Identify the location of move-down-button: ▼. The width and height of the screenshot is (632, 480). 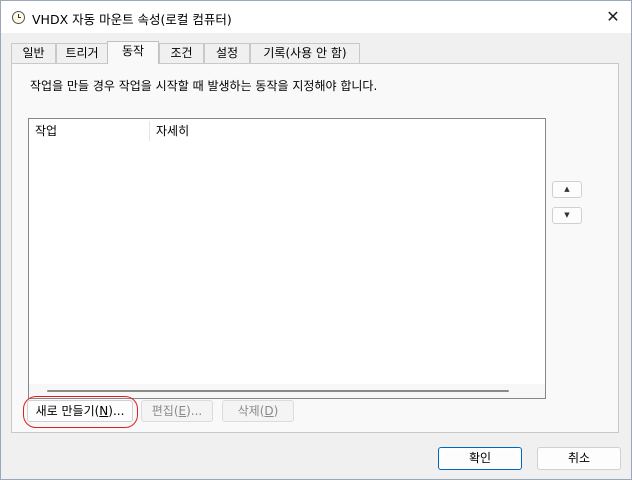
(567, 215).